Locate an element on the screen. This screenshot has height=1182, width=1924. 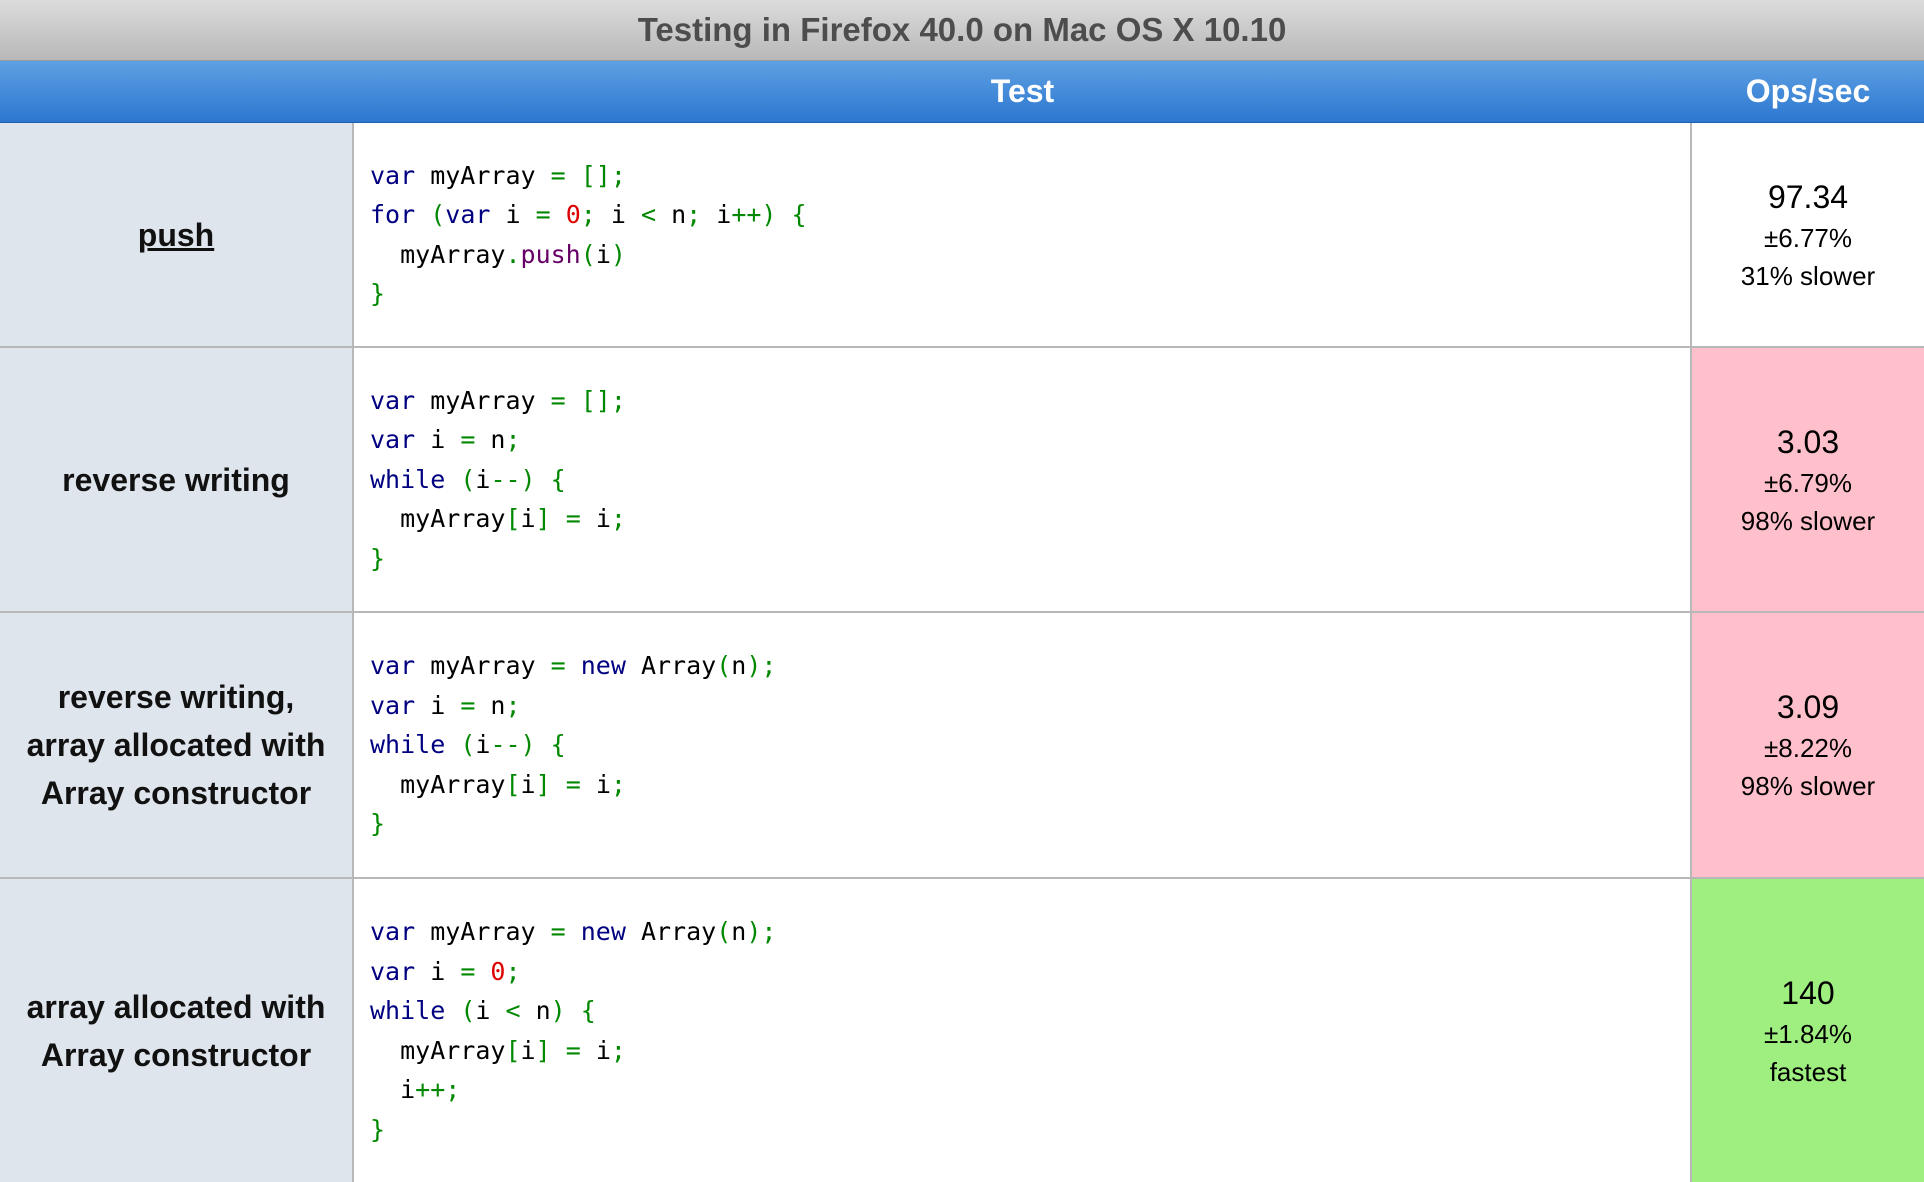
ops-value: 140 is located at coordinates (1808, 992).